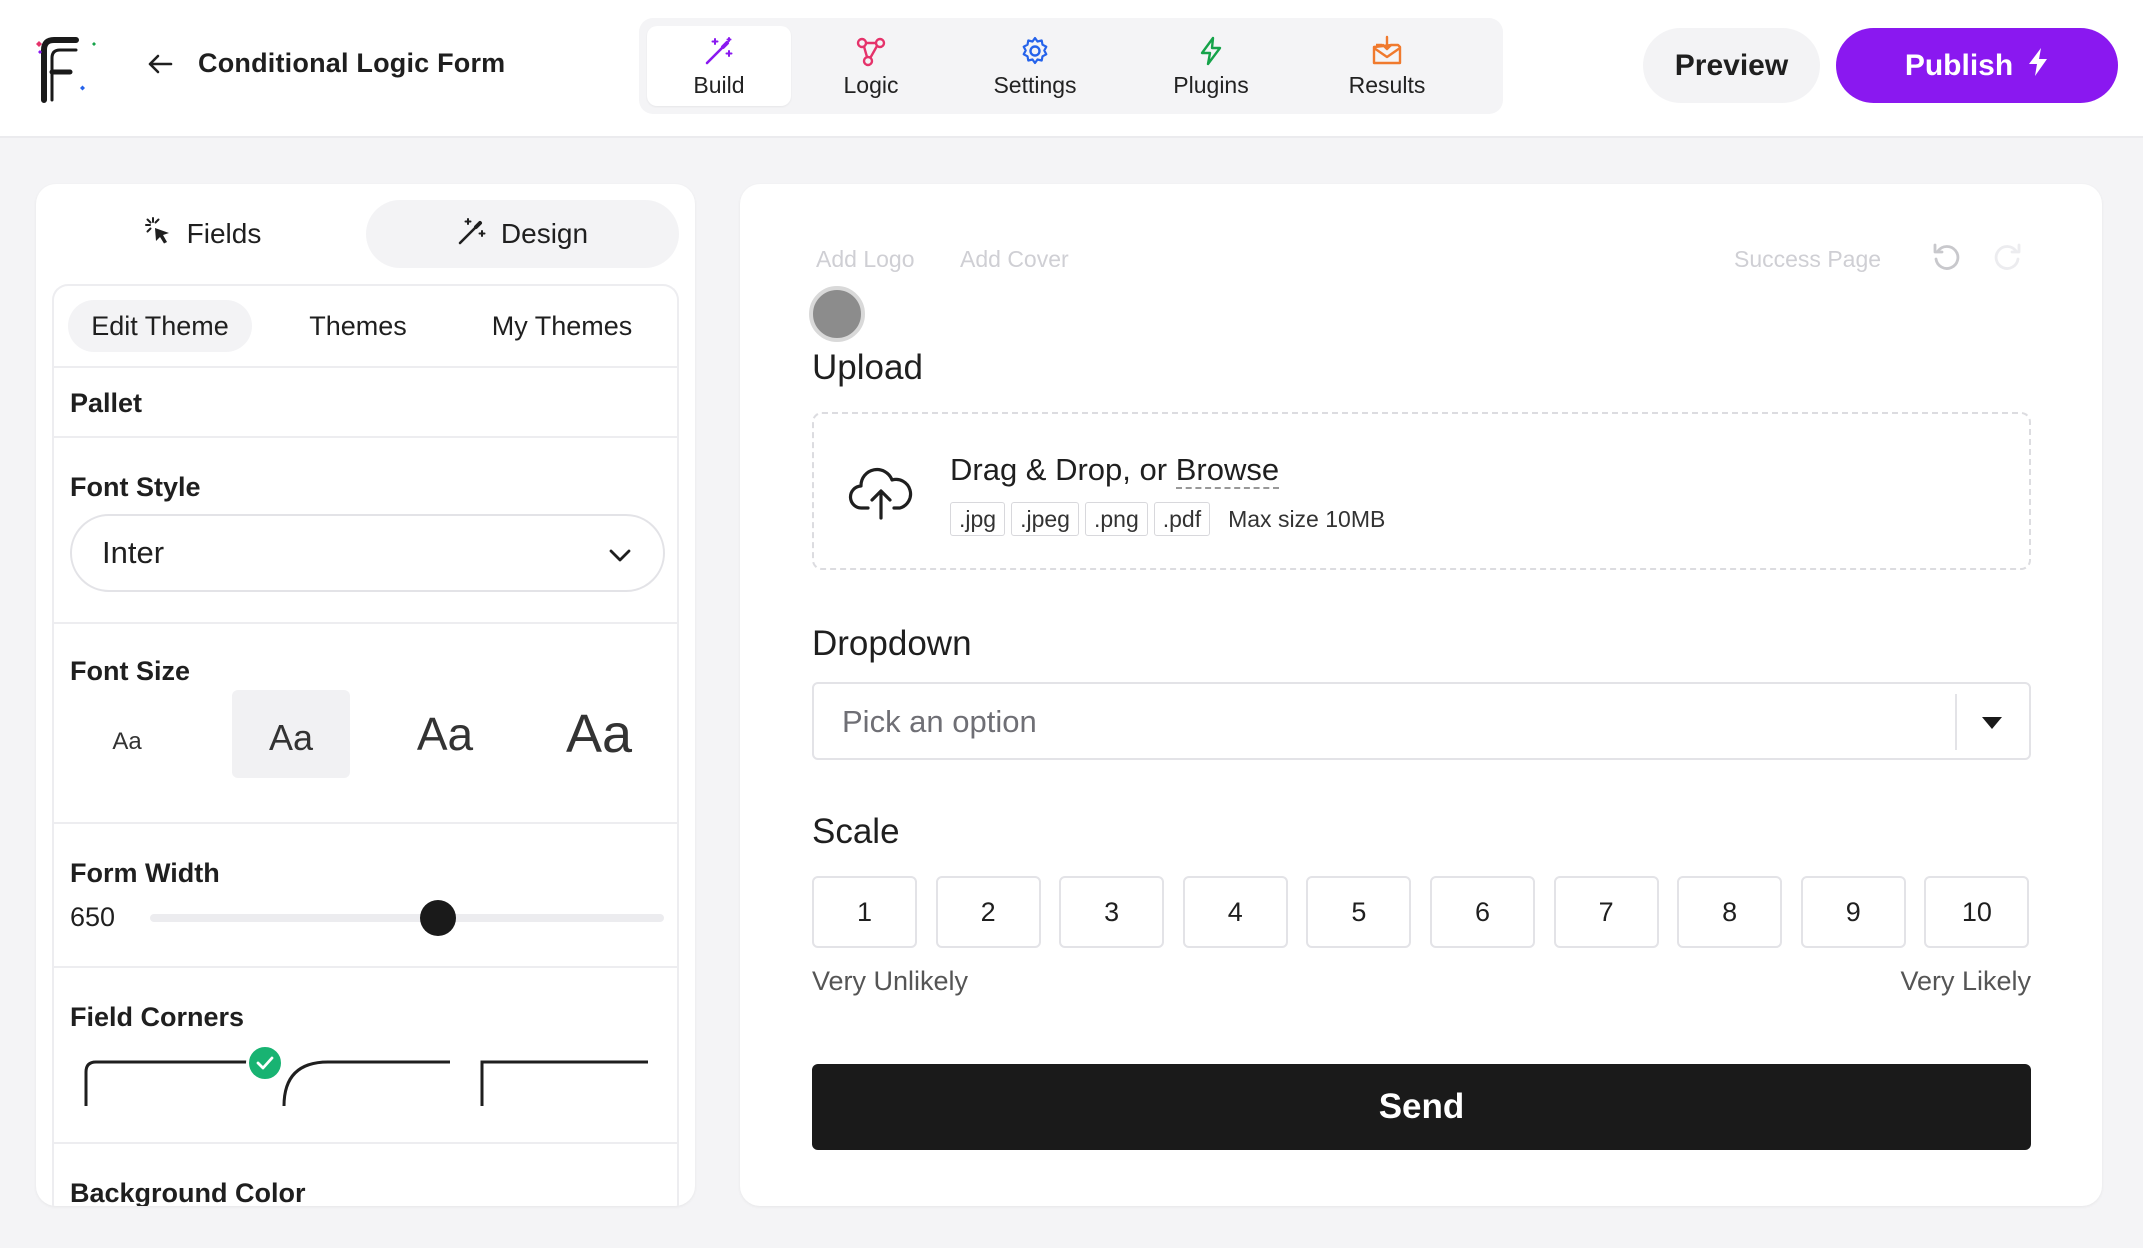 This screenshot has height=1248, width=2143. Describe the element at coordinates (1211, 84) in the screenshot. I see `tab-plugins-label: Plugins` at that location.